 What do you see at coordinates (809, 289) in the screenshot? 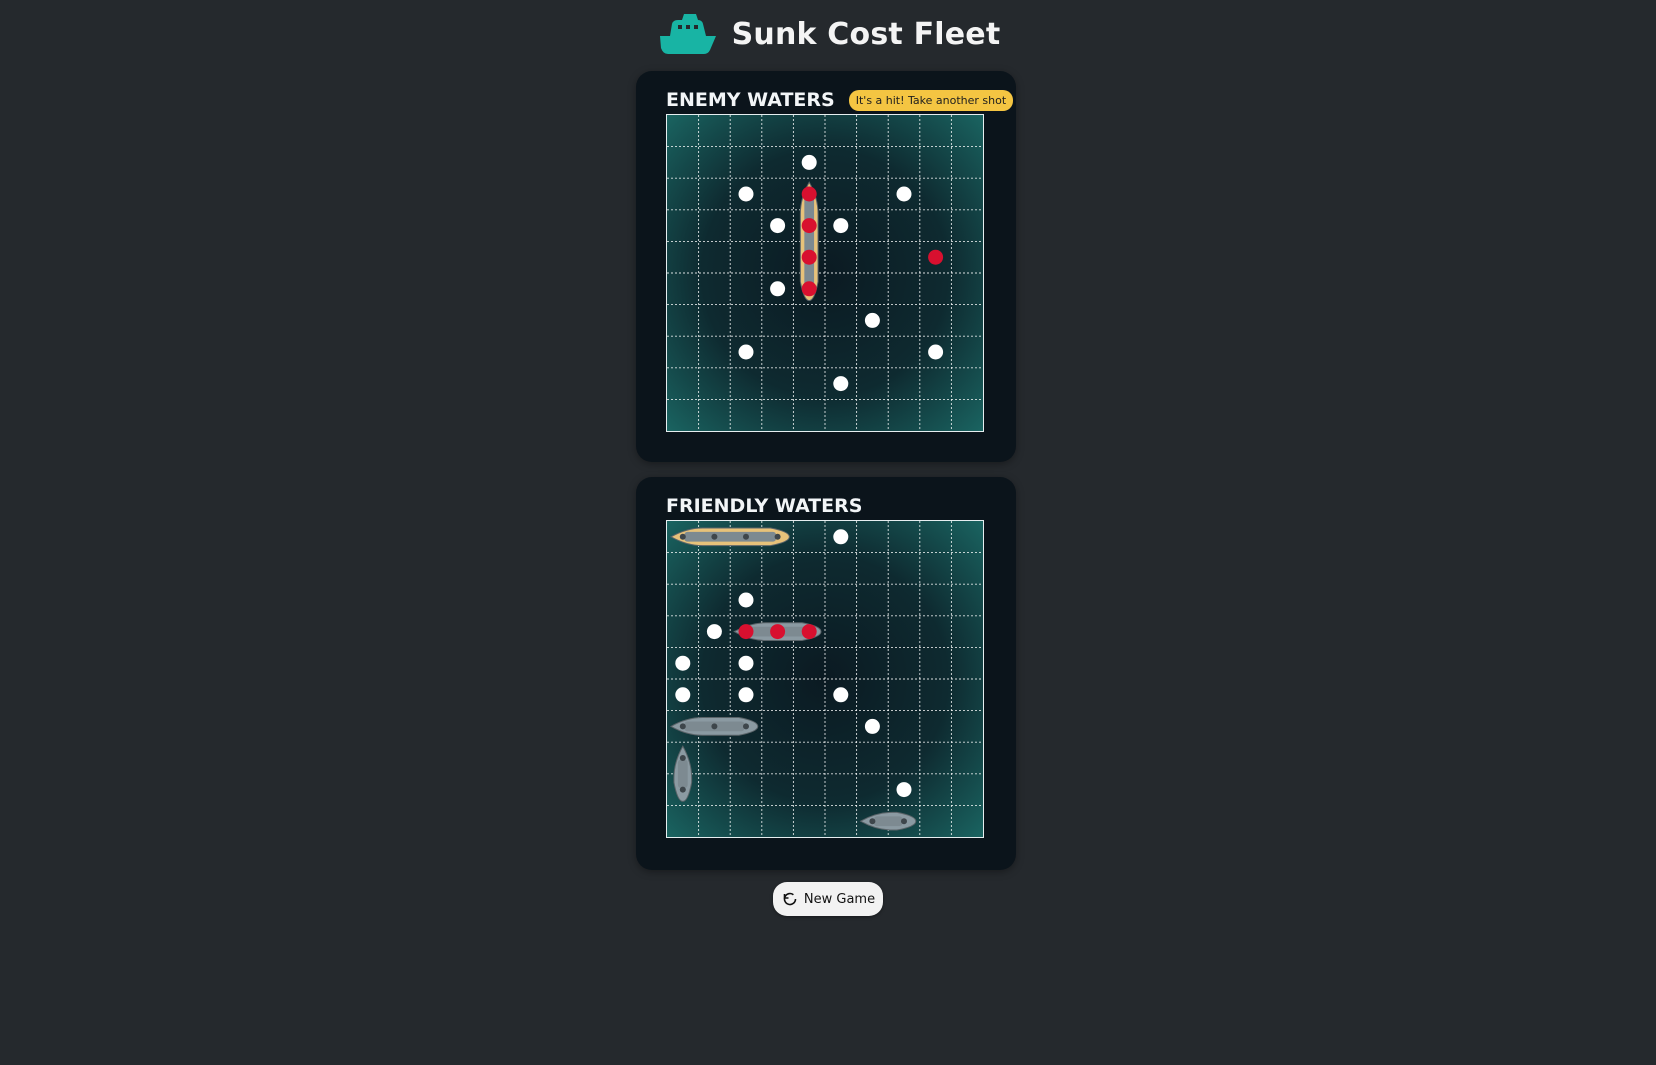
I see `hit-marker` at bounding box center [809, 289].